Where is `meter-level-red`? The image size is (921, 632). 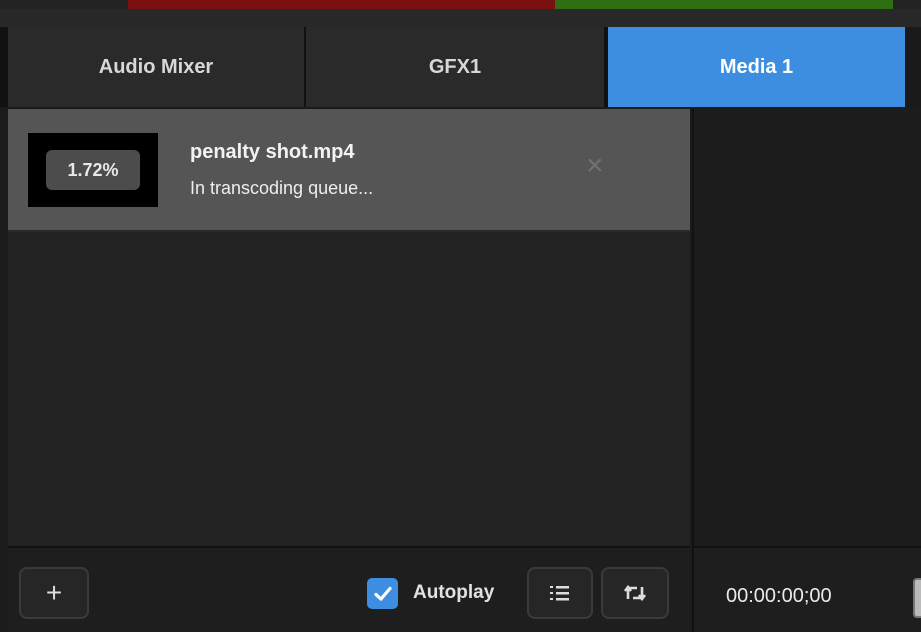
meter-level-red is located at coordinates (341, 4).